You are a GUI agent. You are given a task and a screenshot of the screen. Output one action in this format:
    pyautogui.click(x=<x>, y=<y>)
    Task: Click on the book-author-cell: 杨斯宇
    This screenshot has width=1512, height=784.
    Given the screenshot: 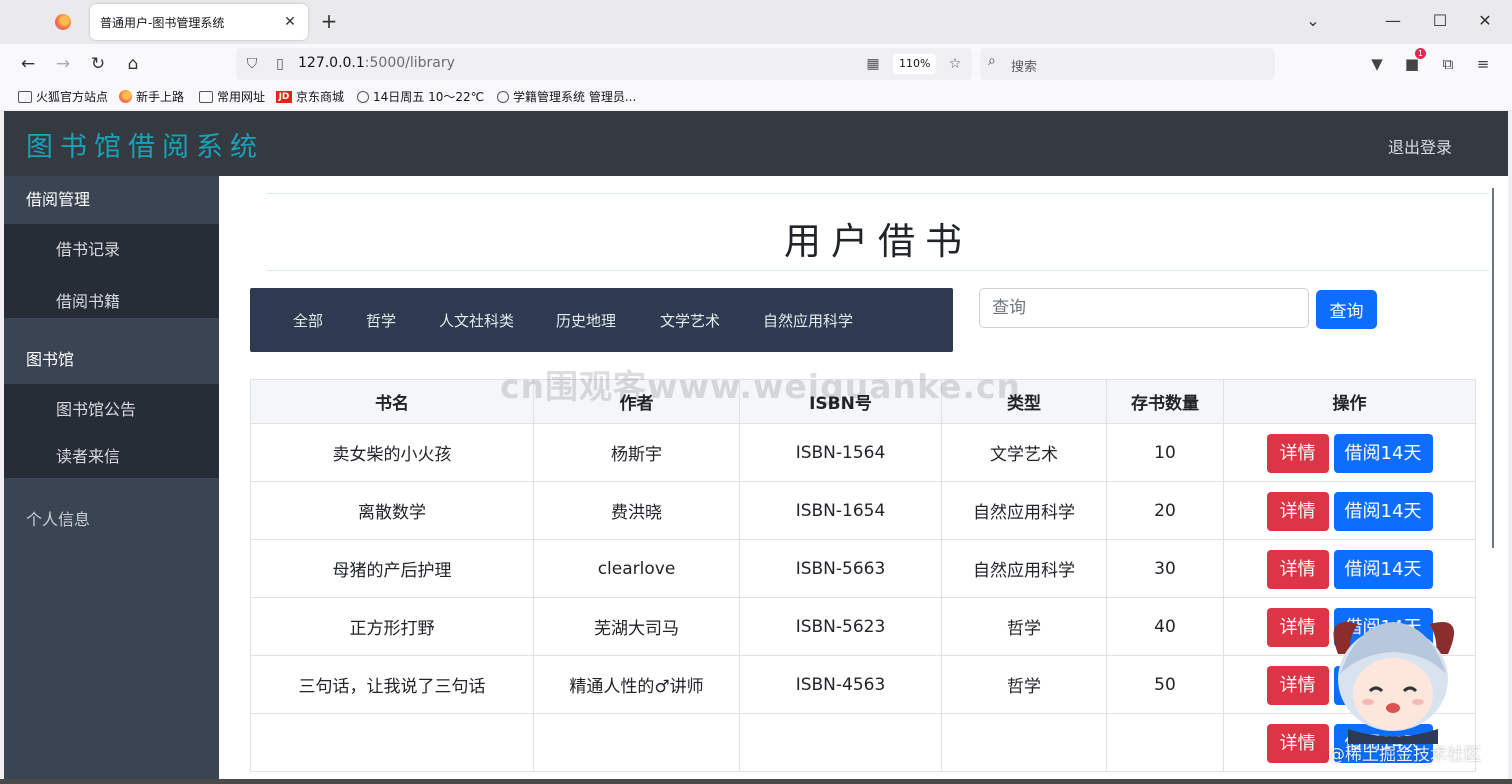 What is the action you would take?
    pyautogui.click(x=636, y=452)
    